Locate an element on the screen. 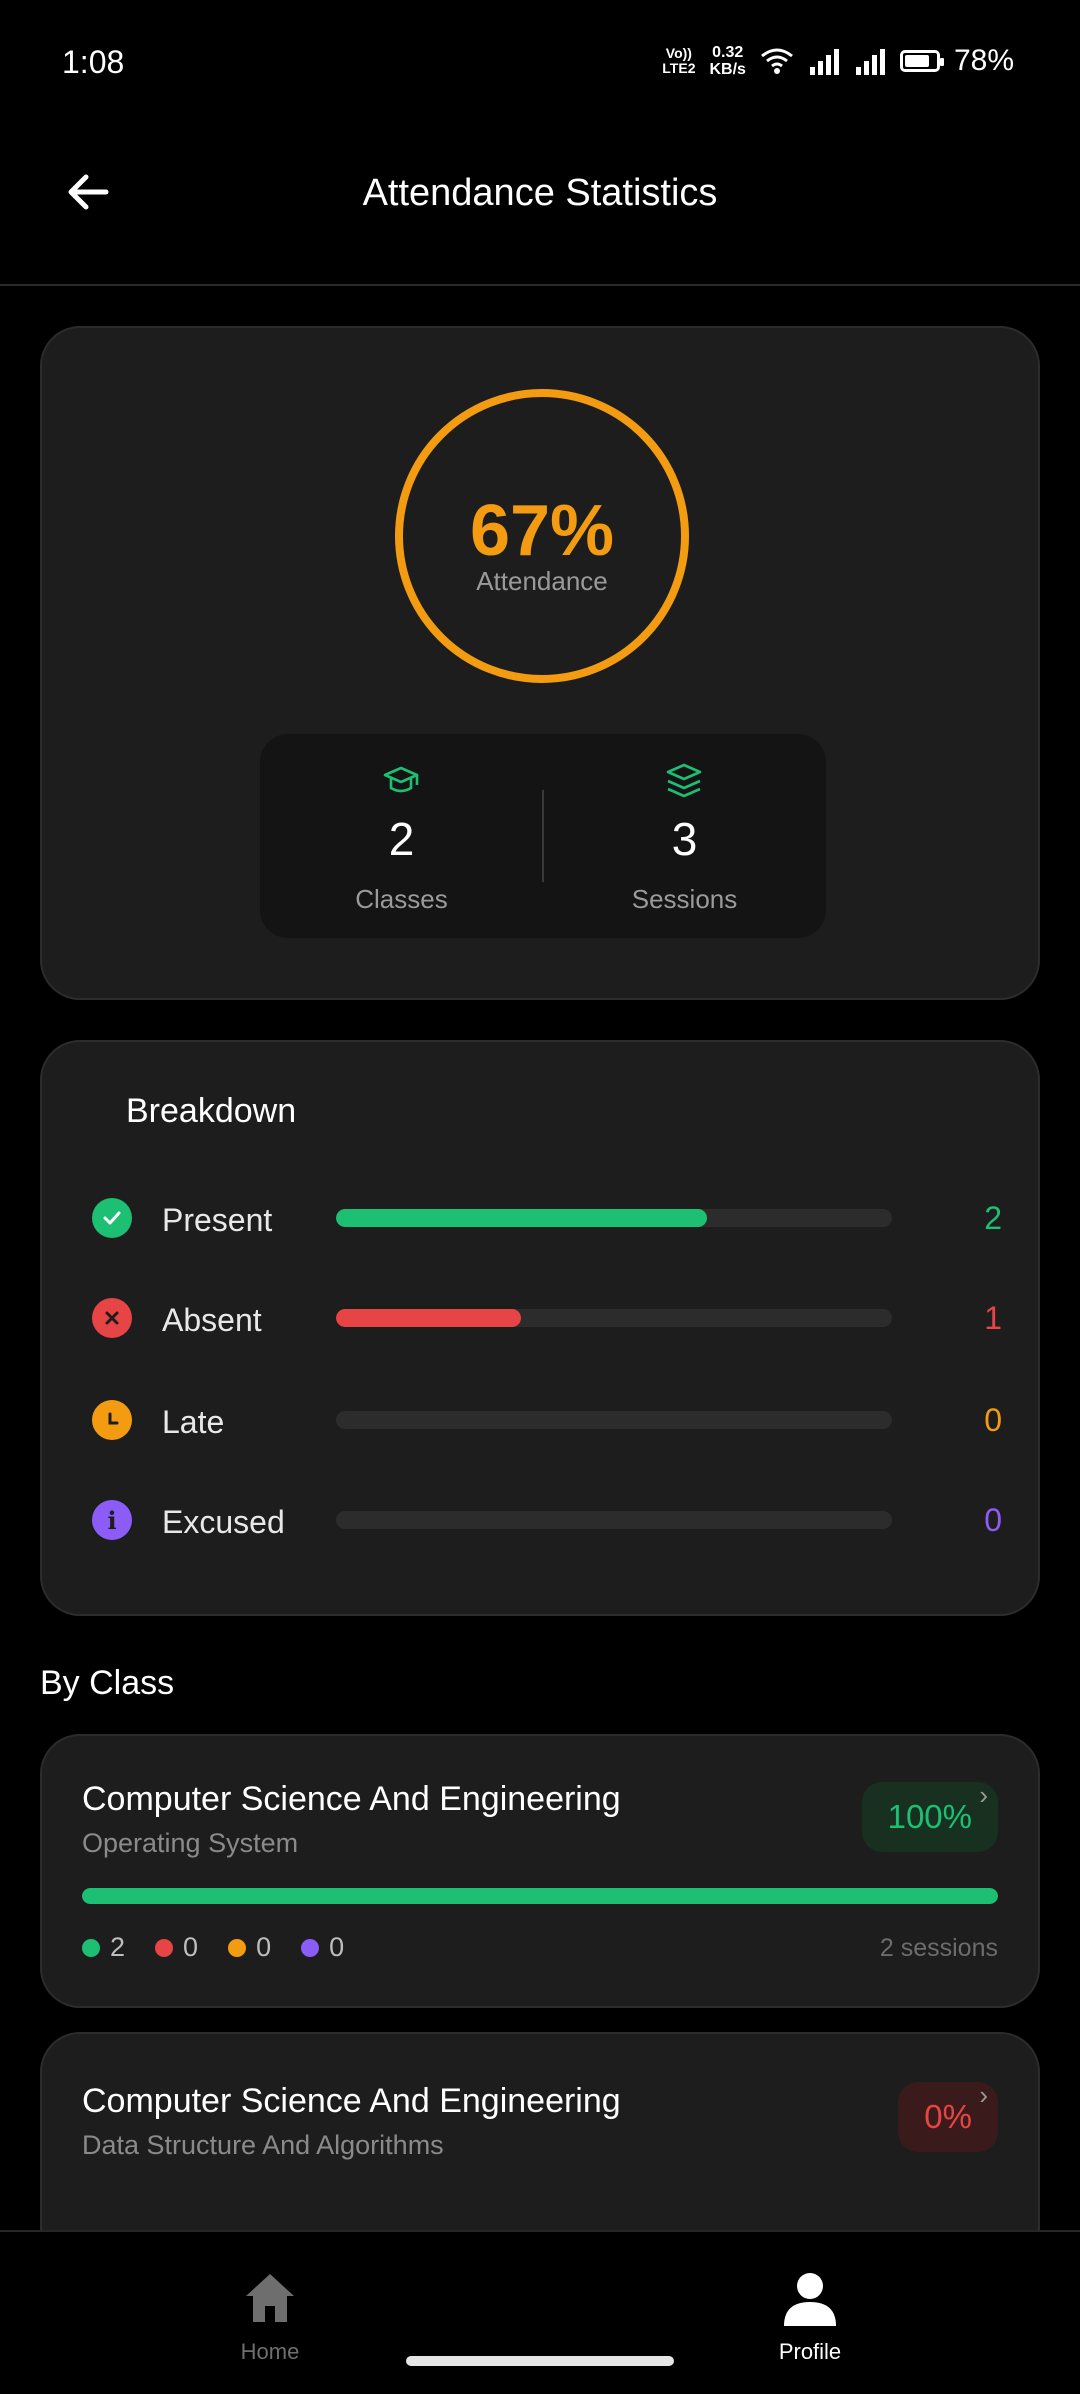 This screenshot has width=1080, height=2394. bottom-navigation: Home Profile is located at coordinates (540, 2312).